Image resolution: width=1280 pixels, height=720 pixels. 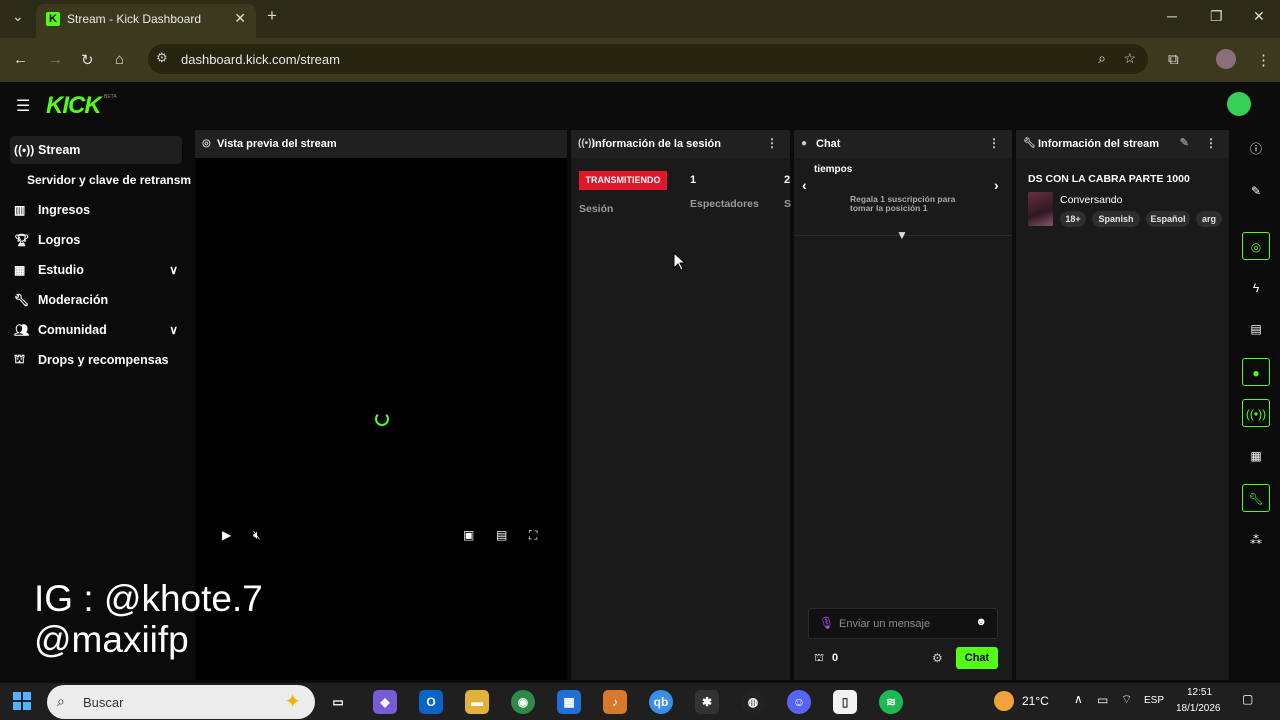 What do you see at coordinates (1129, 58) in the screenshot?
I see `bookmark-star-icon: ☆` at bounding box center [1129, 58].